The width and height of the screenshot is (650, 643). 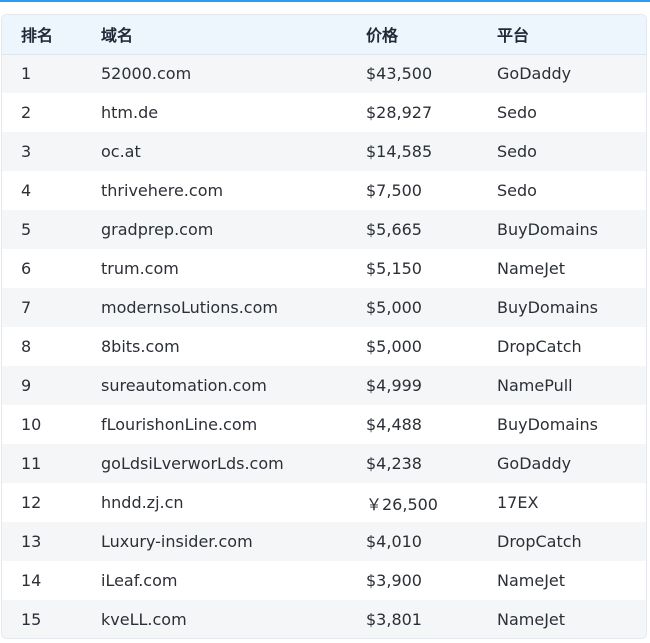 I want to click on table-row: 3 oc.at $14,585 Sedo, so click(x=324, y=151).